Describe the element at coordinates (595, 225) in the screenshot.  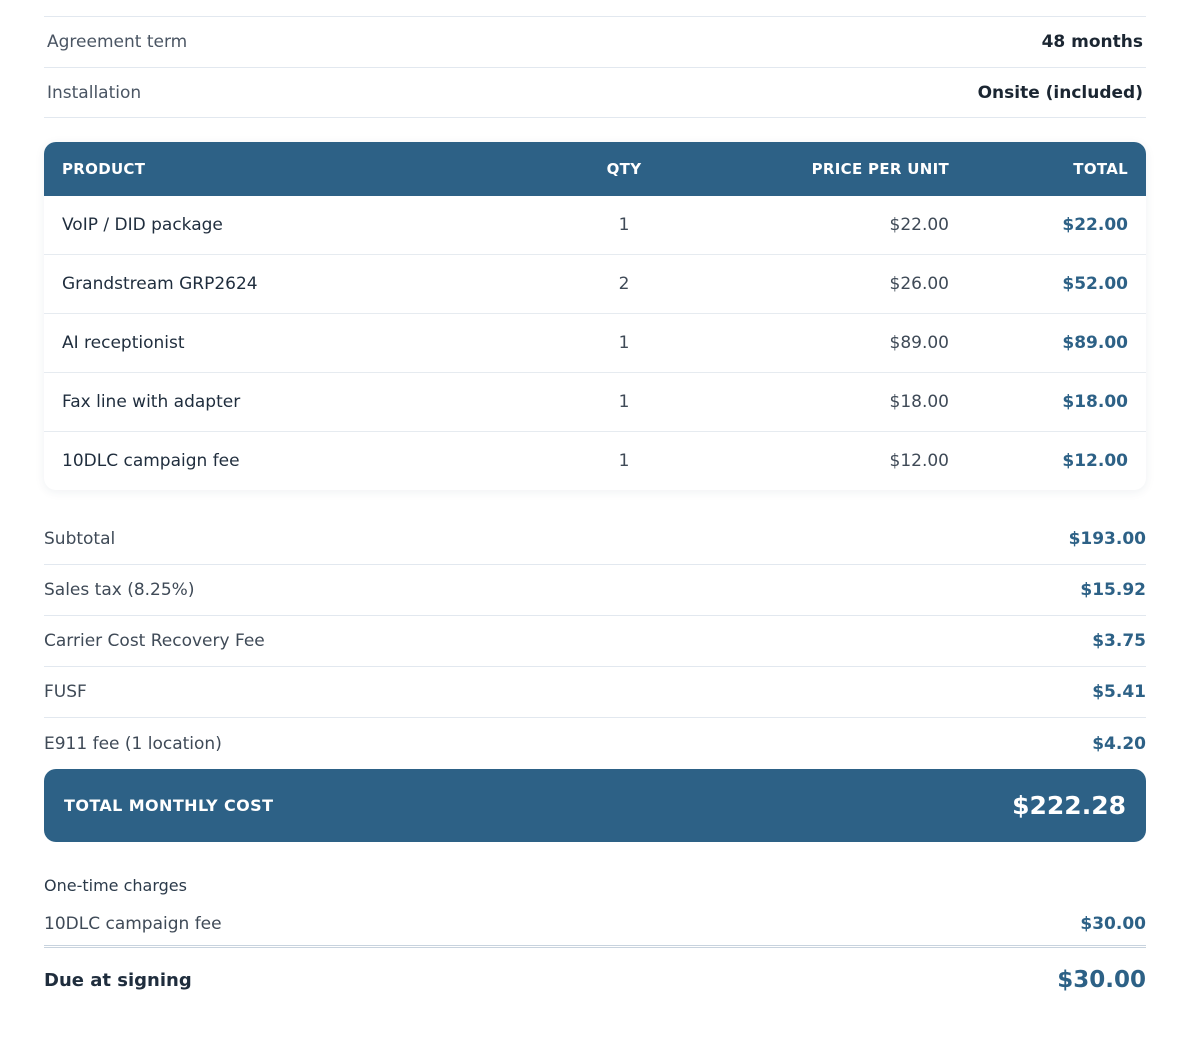
I see `table-row: VoIP / DID package 1 $22.00 $22.00` at that location.